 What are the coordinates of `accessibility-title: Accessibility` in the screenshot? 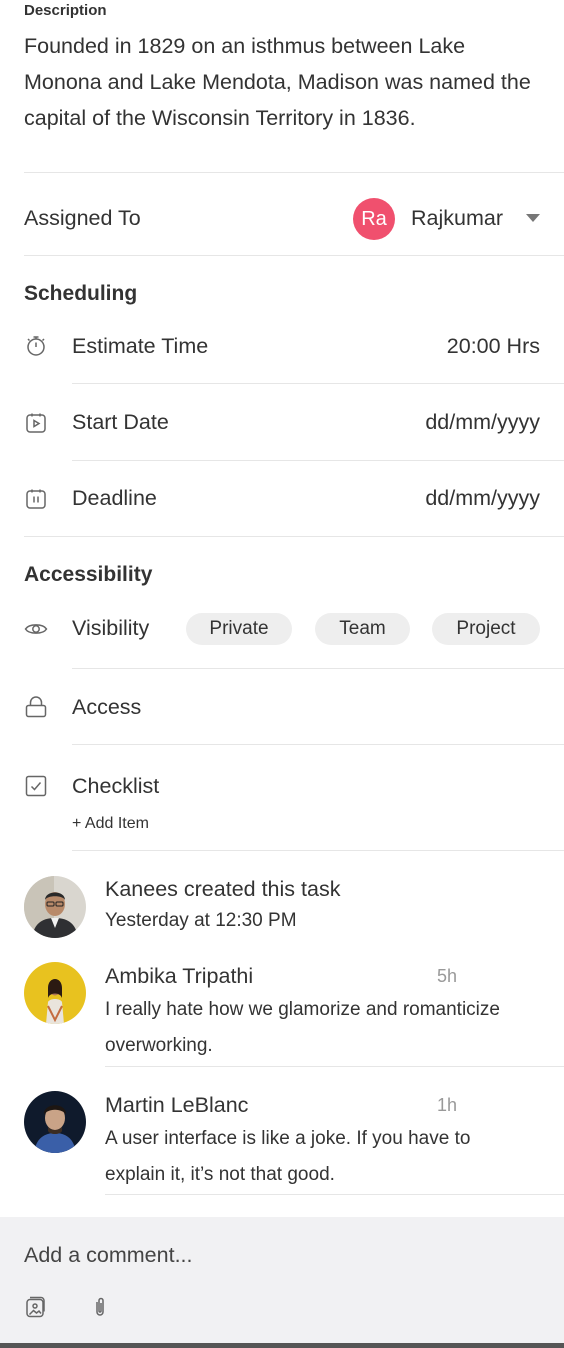 It's located at (88, 574).